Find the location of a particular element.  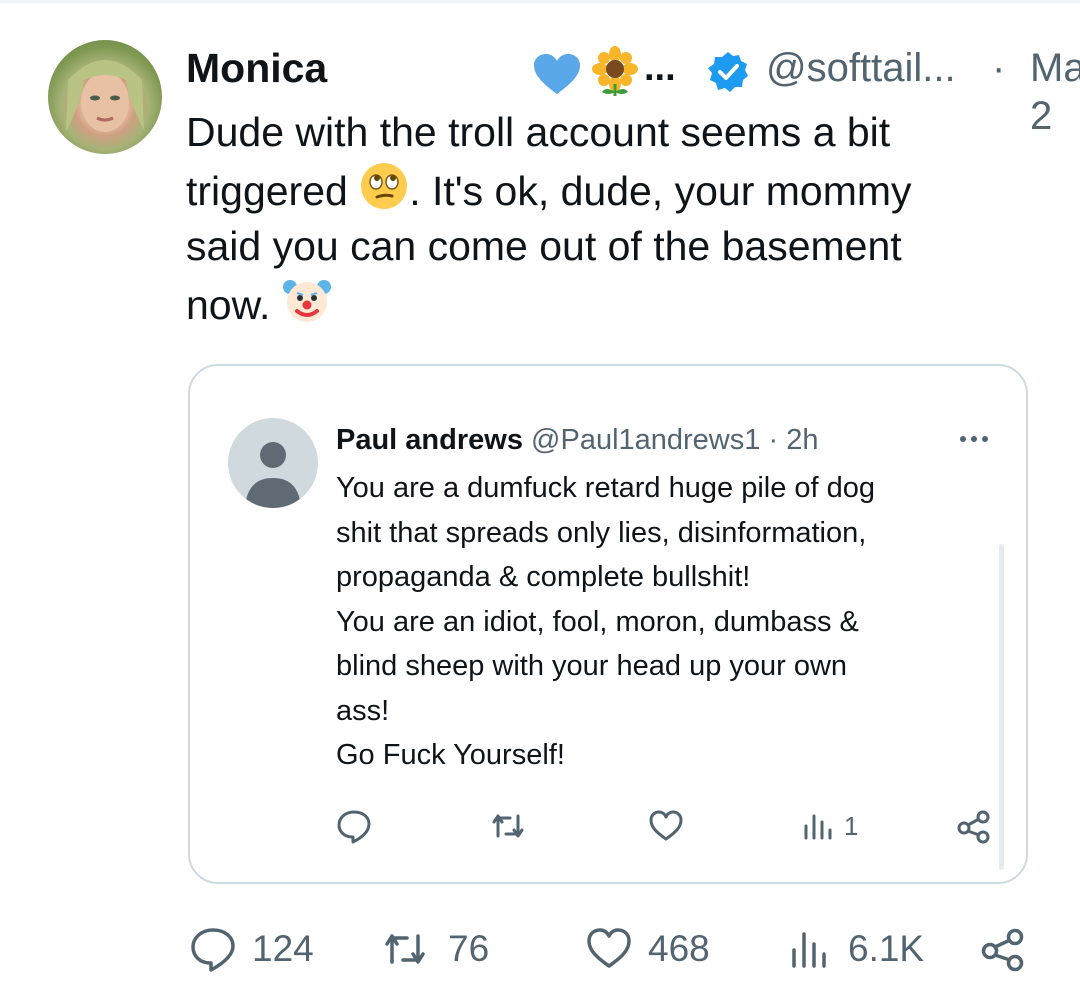

tweet-text-line: triggered . It's ok, dude, your mommy is located at coordinates (616, 189).